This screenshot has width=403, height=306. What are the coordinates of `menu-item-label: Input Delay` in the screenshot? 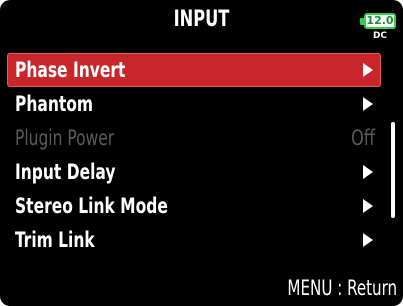 It's located at (65, 172).